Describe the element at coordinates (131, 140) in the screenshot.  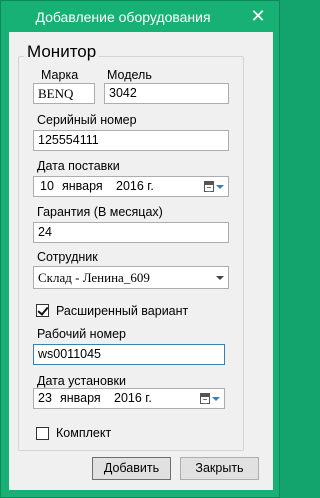
I see `serial-field: 125554111` at that location.